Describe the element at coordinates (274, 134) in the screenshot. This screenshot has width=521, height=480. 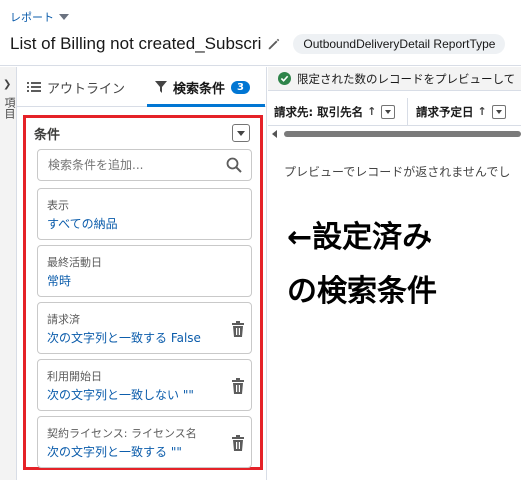
I see `scroll-left-icon` at that location.